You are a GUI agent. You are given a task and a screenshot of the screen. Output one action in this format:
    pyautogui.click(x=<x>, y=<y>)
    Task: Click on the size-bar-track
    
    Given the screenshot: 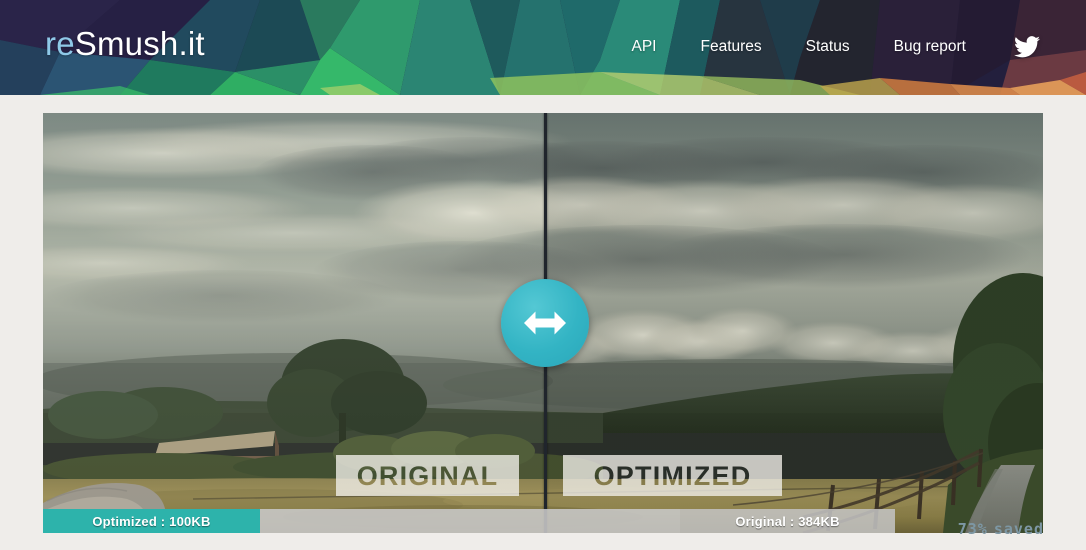 What is the action you would take?
    pyautogui.click(x=470, y=521)
    